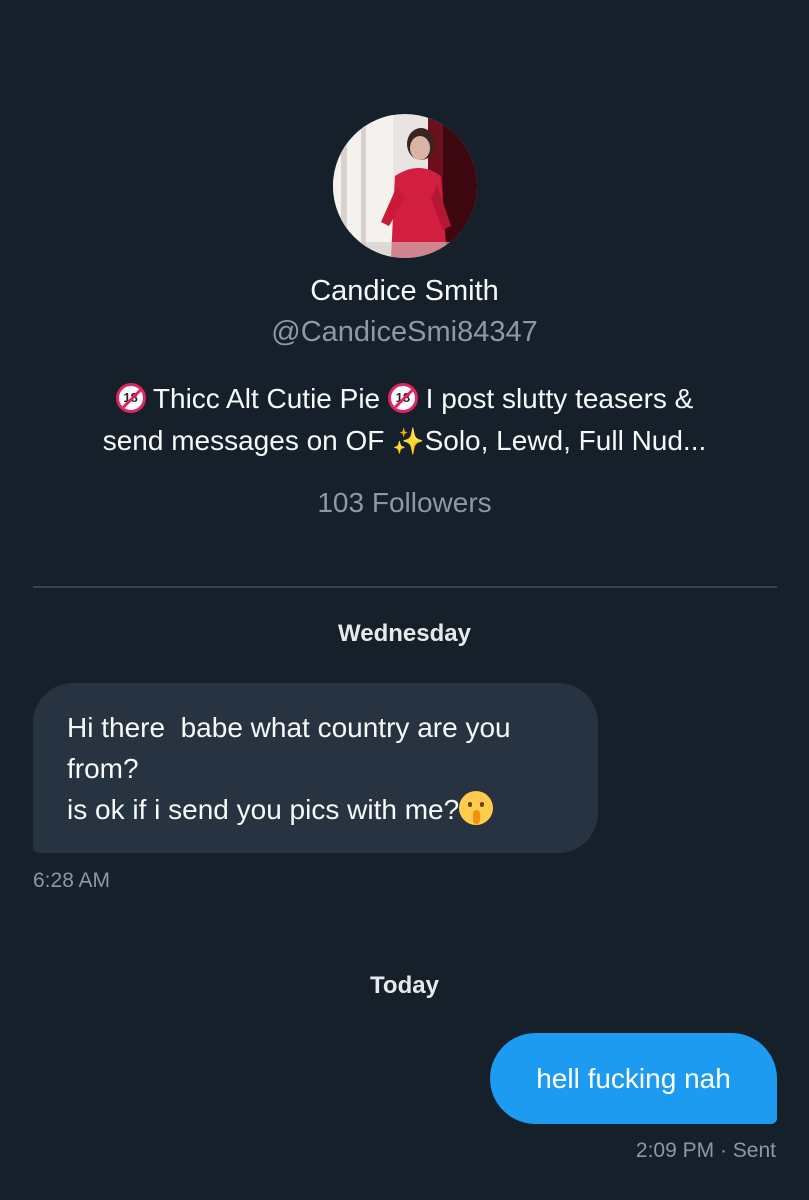 Image resolution: width=809 pixels, height=1200 pixels. Describe the element at coordinates (404, 503) in the screenshot. I see `followers-count: 103 Followers` at that location.